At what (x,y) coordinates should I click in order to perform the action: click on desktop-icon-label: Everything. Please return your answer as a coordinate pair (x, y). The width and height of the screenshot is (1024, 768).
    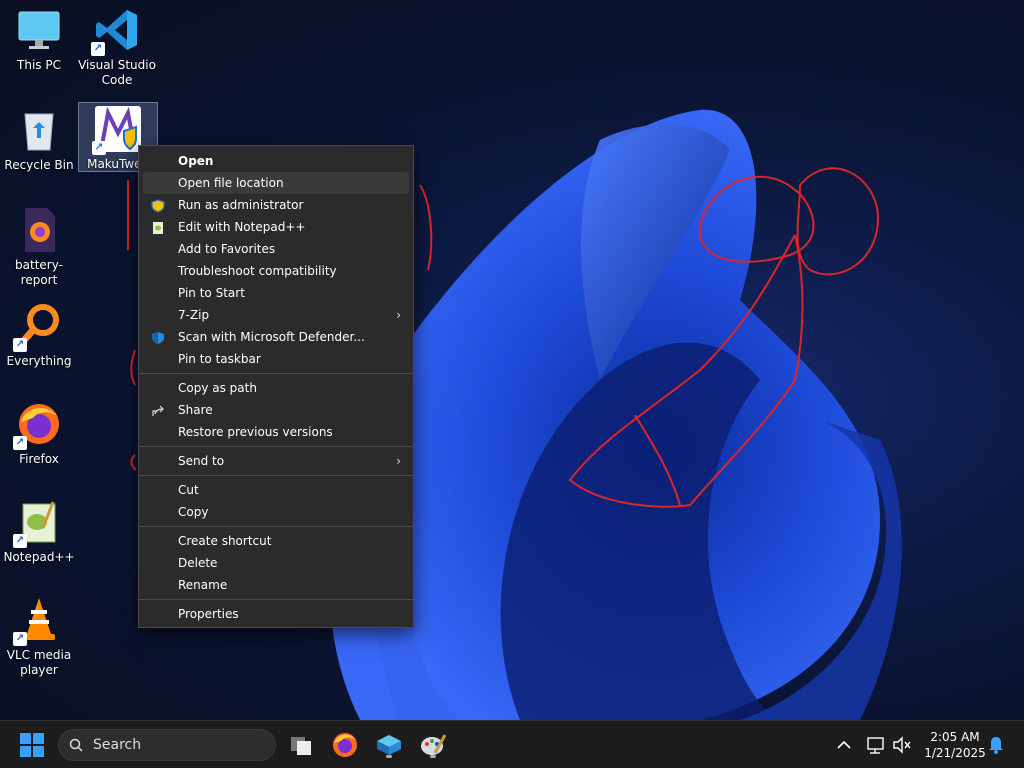
    Looking at the image, I should click on (39, 361).